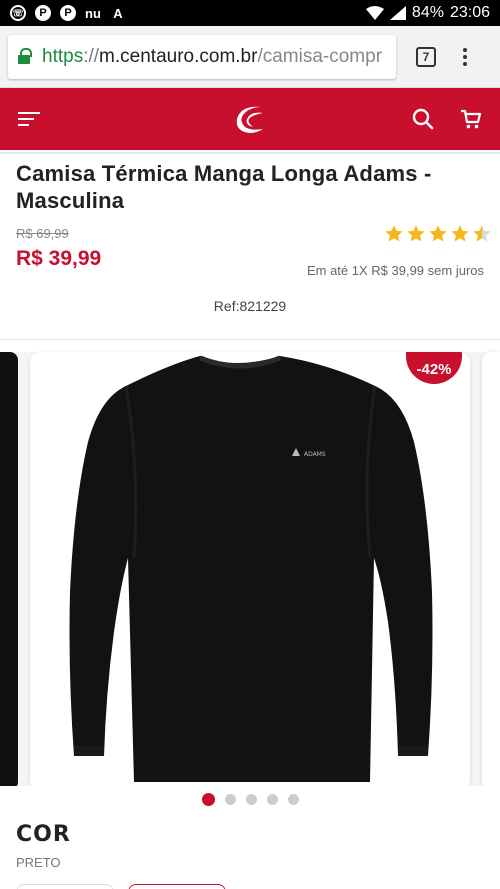 The image size is (500, 889). I want to click on gallery-pagination, so click(250, 799).